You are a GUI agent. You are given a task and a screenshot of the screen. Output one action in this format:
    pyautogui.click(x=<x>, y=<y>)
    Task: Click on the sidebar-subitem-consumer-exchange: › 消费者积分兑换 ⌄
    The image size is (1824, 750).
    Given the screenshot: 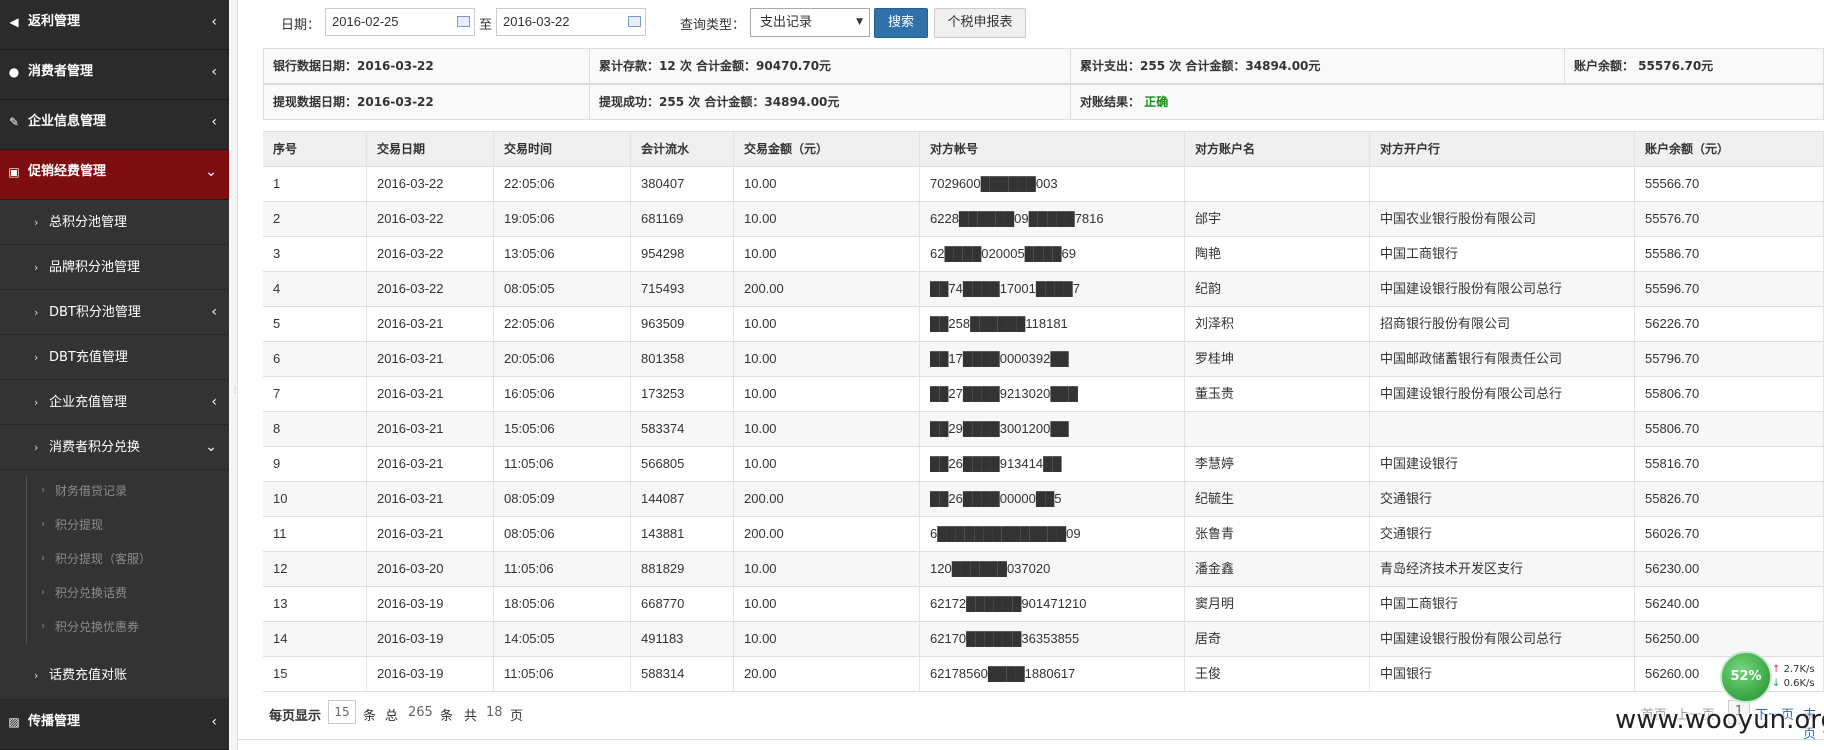 What is the action you would take?
    pyautogui.click(x=114, y=447)
    